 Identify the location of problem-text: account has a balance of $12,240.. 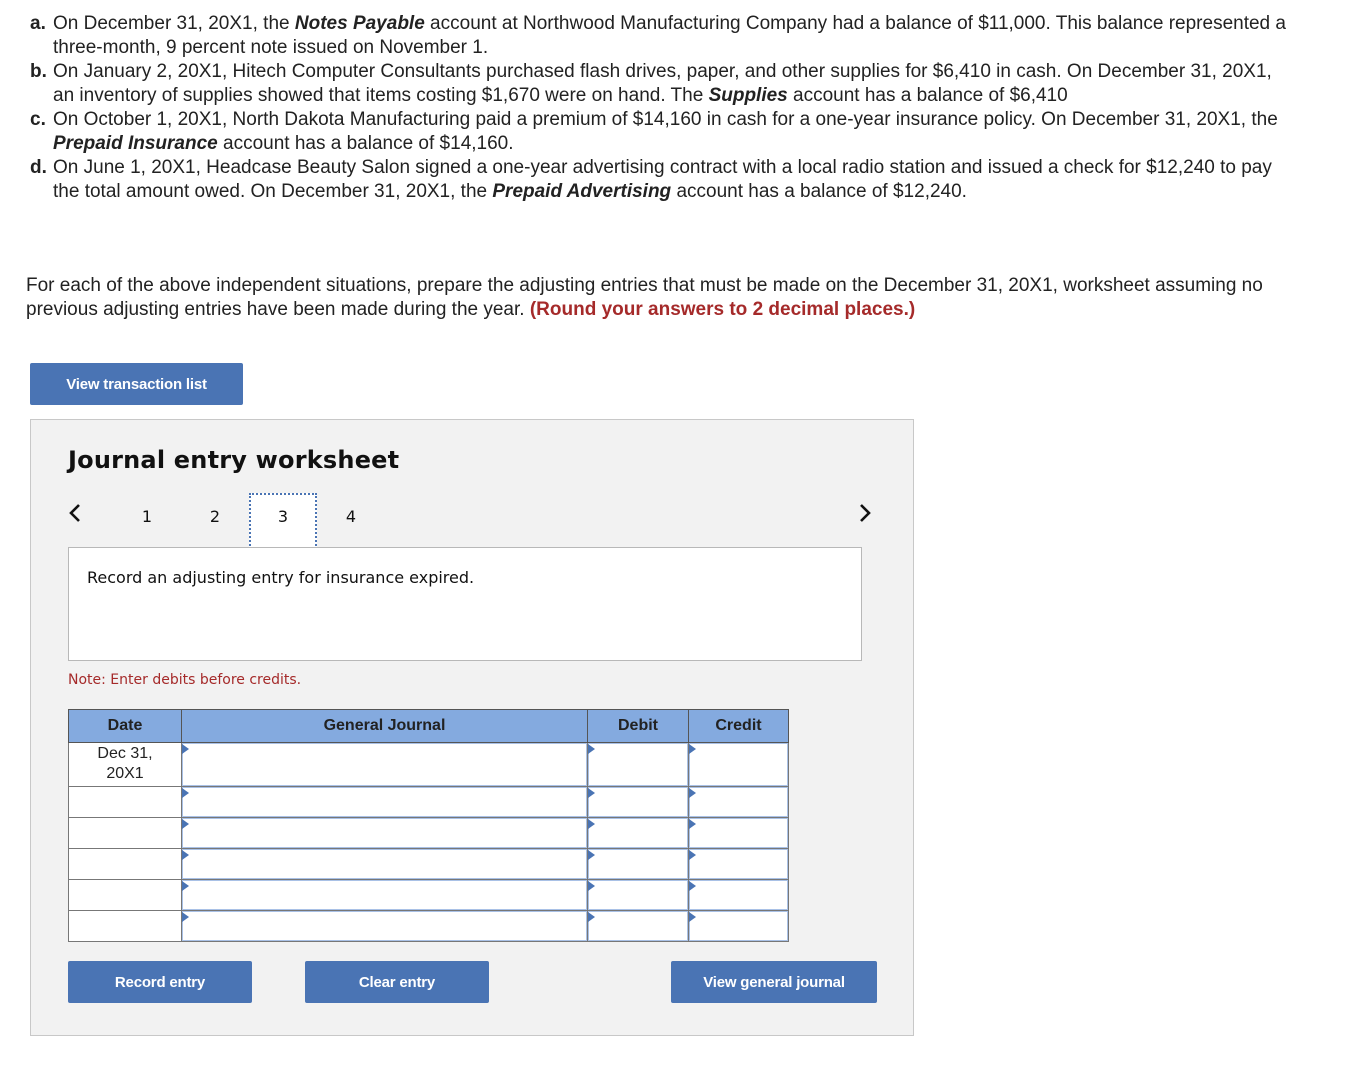
(819, 191).